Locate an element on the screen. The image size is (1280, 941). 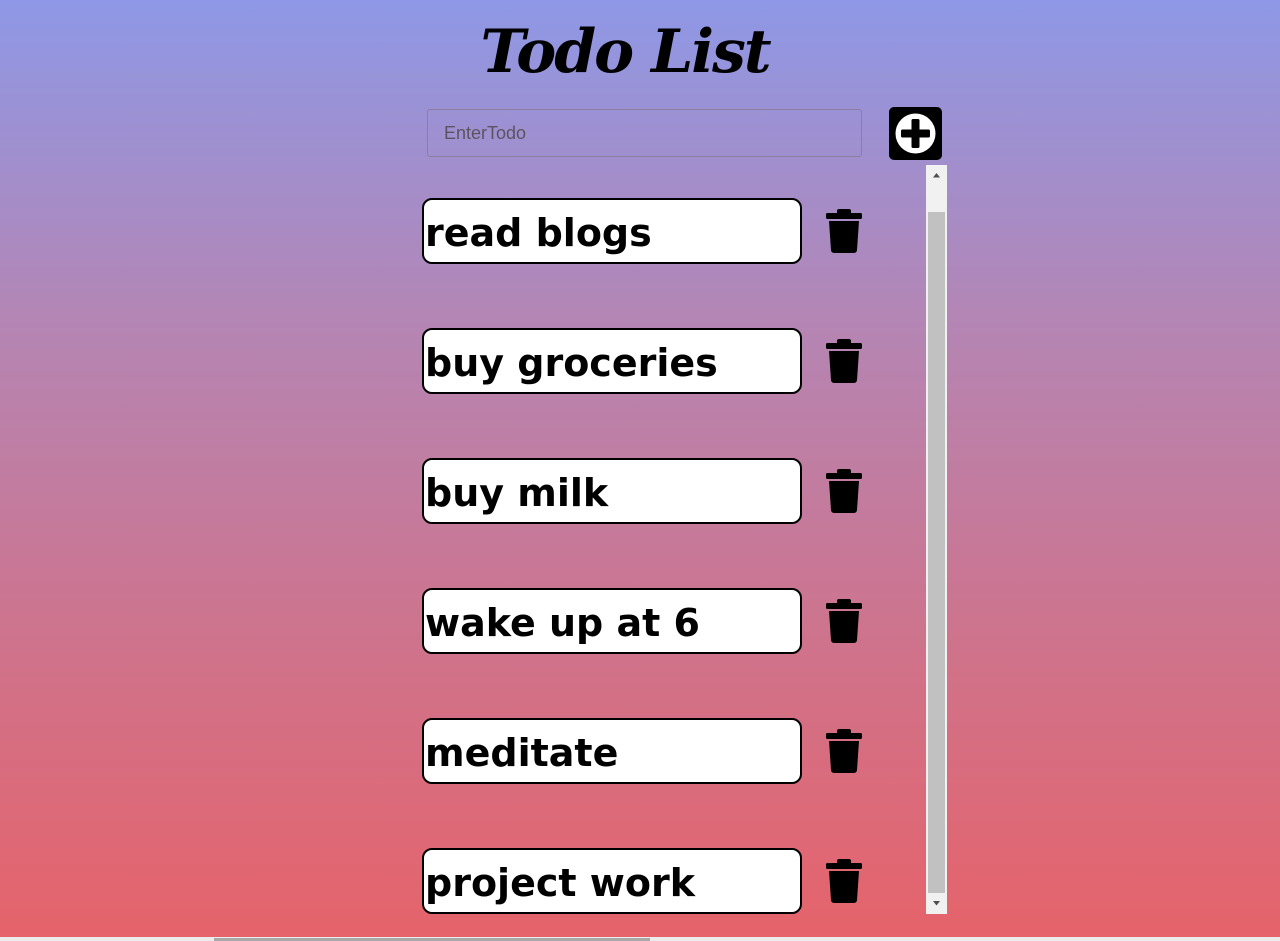
list-item: project work is located at coordinates (665, 881).